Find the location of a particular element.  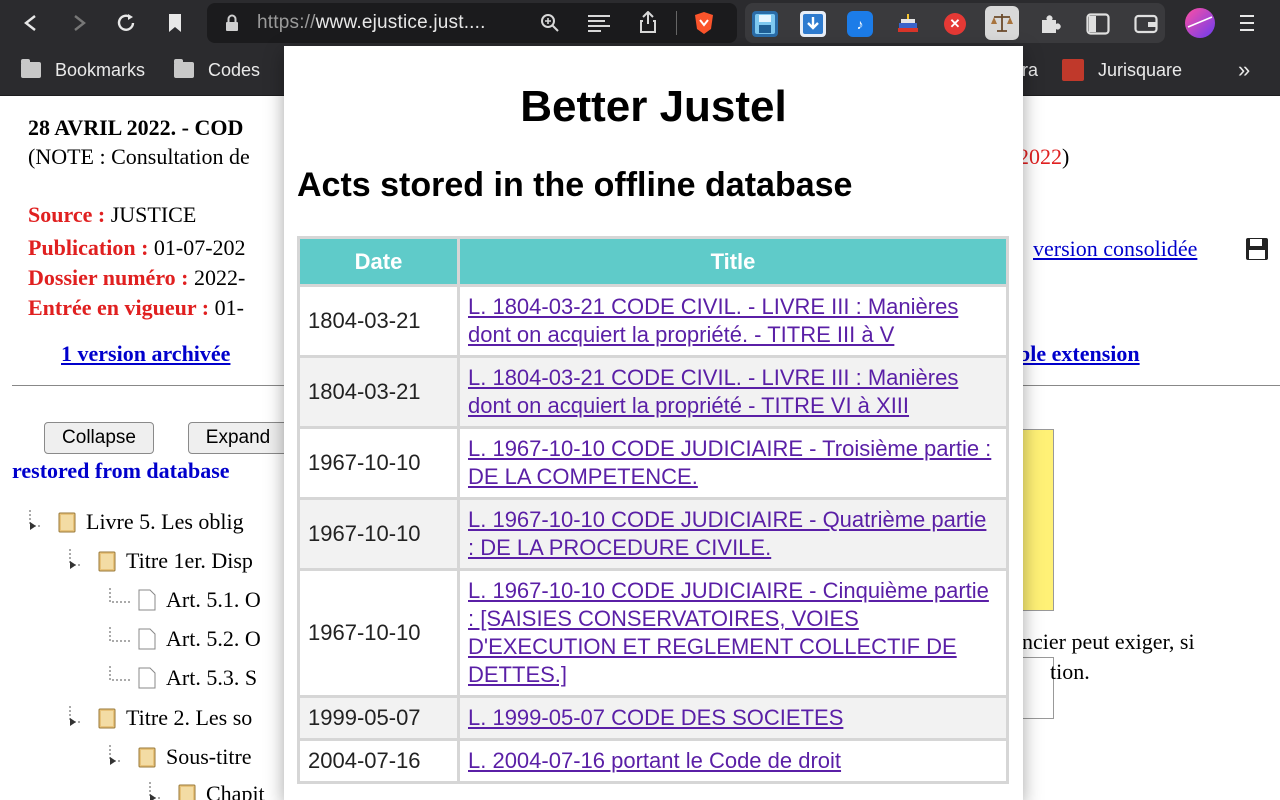

browser-toolbar: https://www.ejustice.just.... ♪ ✕ is located at coordinates (640, 23).